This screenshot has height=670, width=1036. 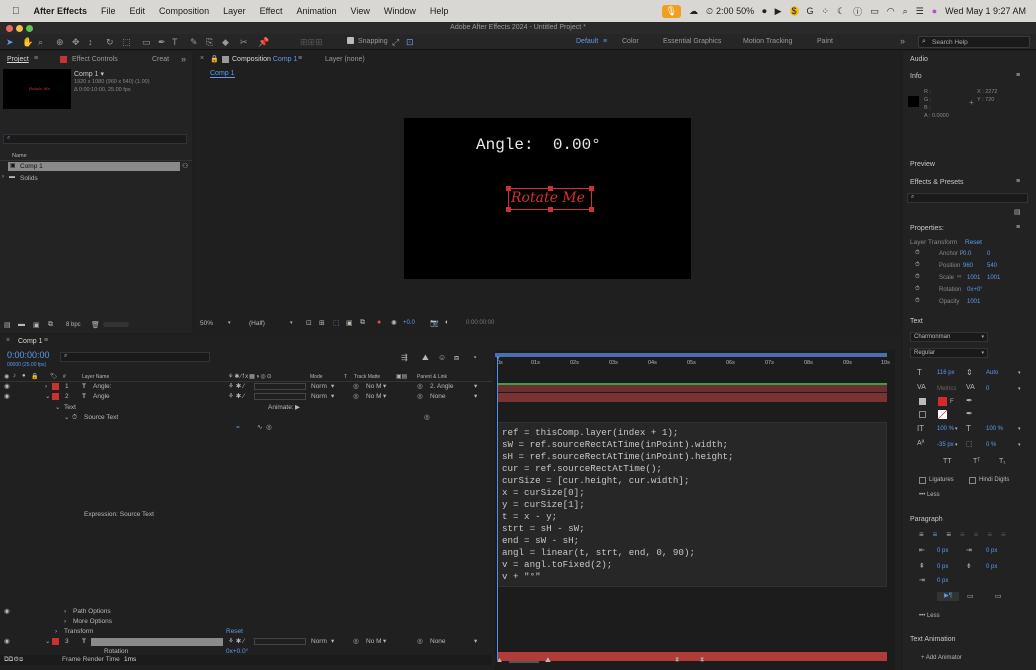 I want to click on prop-value-1: 0.0, so click(x=967, y=254).